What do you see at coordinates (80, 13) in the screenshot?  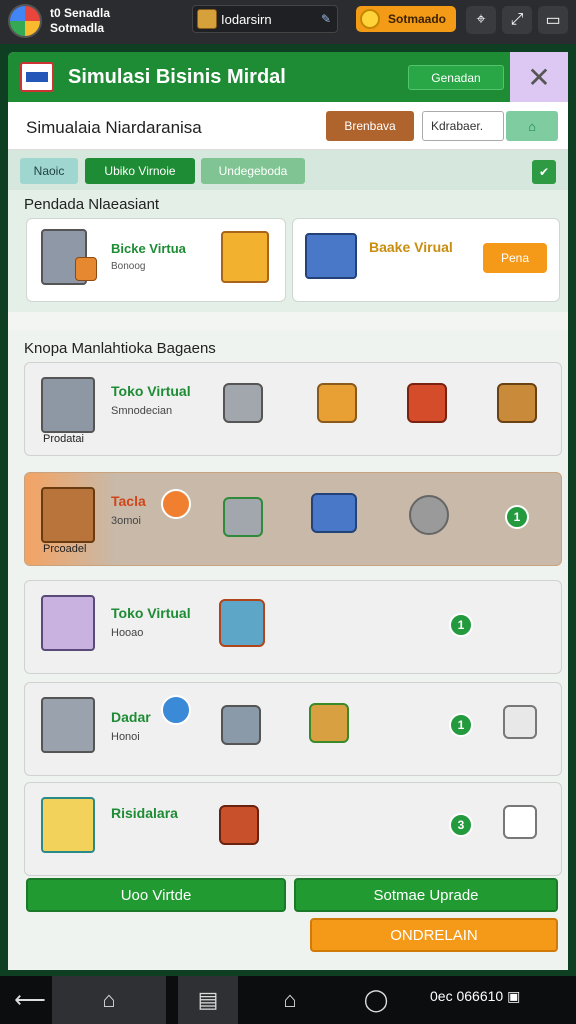 I see `profile-name: t0 Senadla` at bounding box center [80, 13].